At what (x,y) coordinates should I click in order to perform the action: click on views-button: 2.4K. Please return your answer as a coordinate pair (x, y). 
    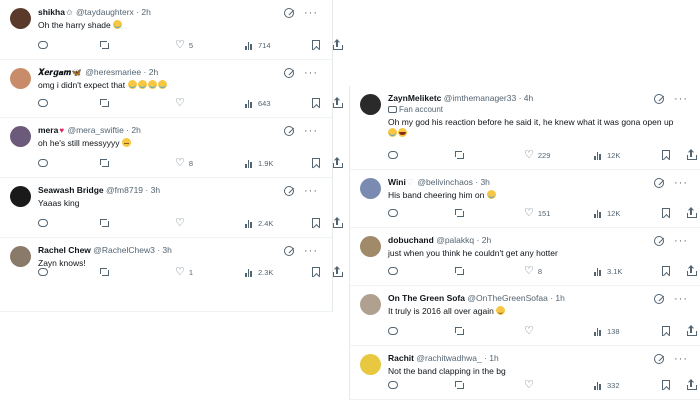
    Looking at the image, I should click on (259, 223).